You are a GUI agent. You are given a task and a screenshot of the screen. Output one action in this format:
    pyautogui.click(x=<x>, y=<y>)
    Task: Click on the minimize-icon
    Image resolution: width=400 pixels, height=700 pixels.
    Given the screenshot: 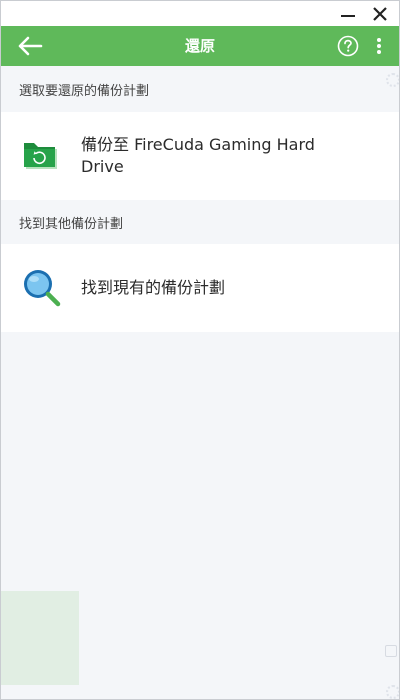 What is the action you would take?
    pyautogui.click(x=348, y=15)
    